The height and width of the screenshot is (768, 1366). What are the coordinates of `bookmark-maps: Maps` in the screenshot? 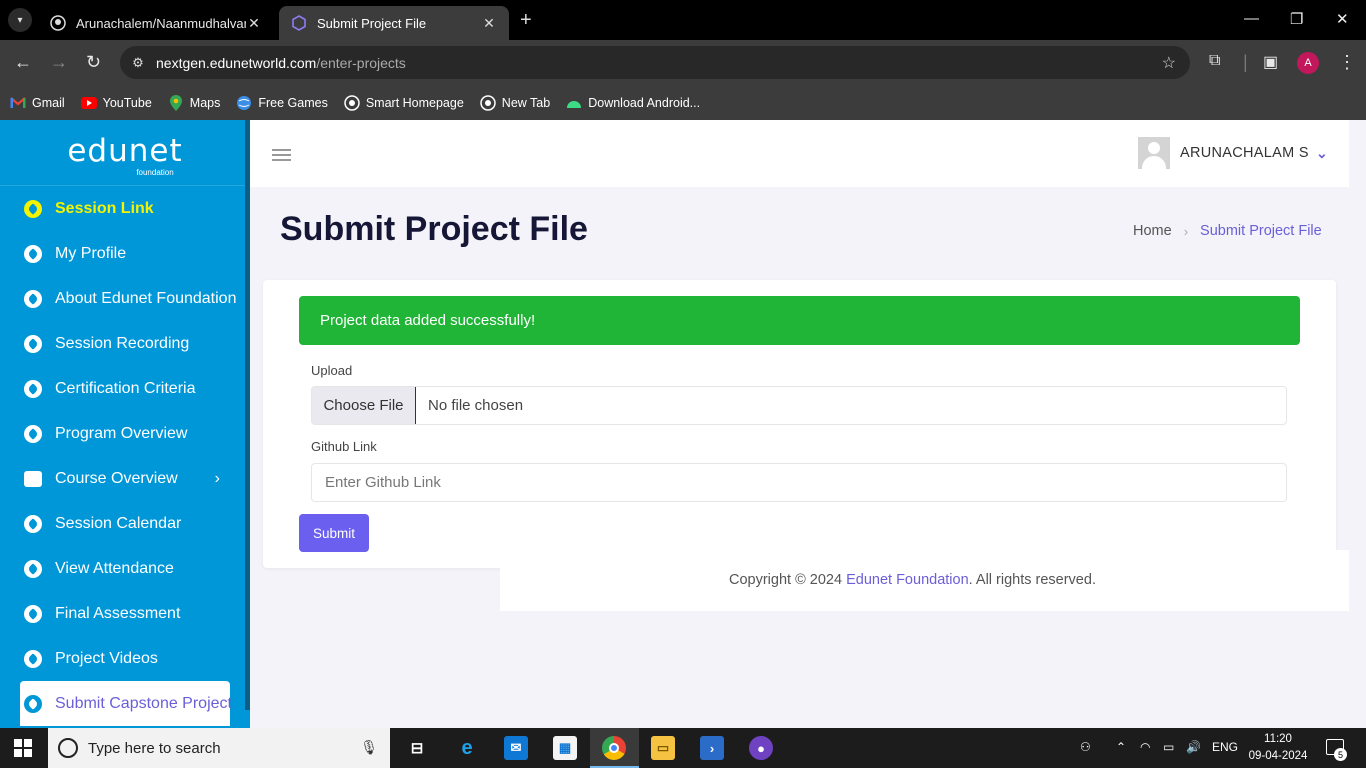 It's located at (194, 103).